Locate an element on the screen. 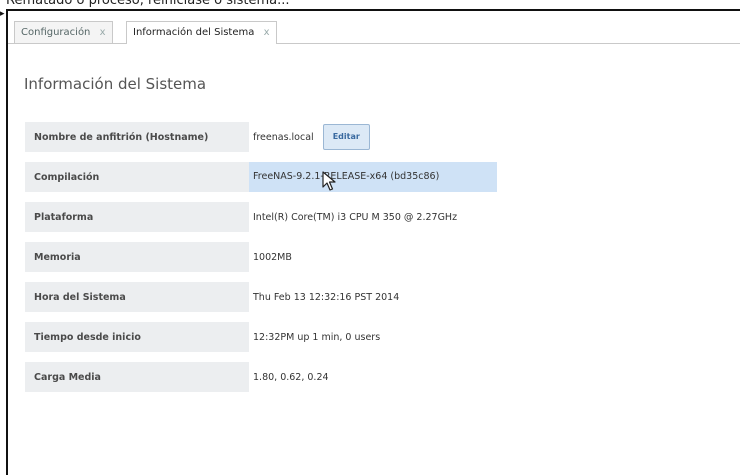  row-label-hora-del-sistema: Hora del Sistema is located at coordinates (137, 297).